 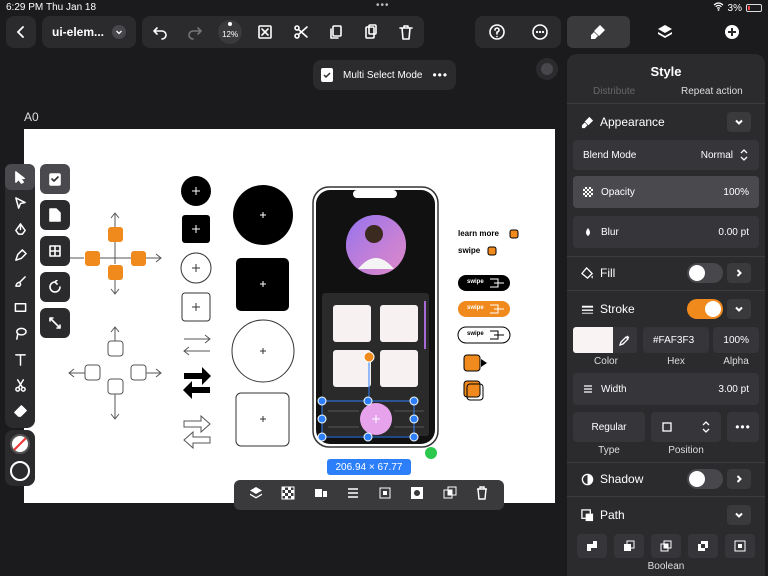 I want to click on boolean-divide-button, so click(x=740, y=546).